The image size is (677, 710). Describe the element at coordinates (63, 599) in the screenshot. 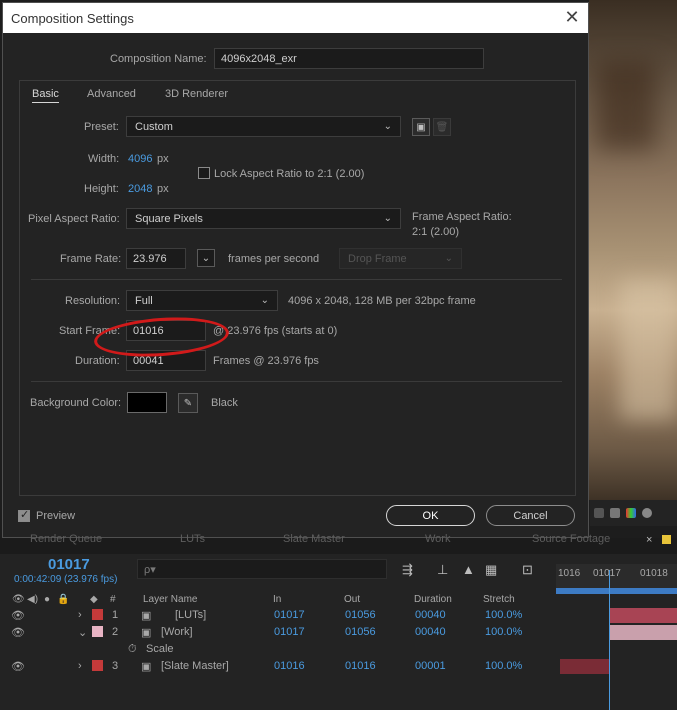

I see `lock-header-icon: 🔒` at that location.